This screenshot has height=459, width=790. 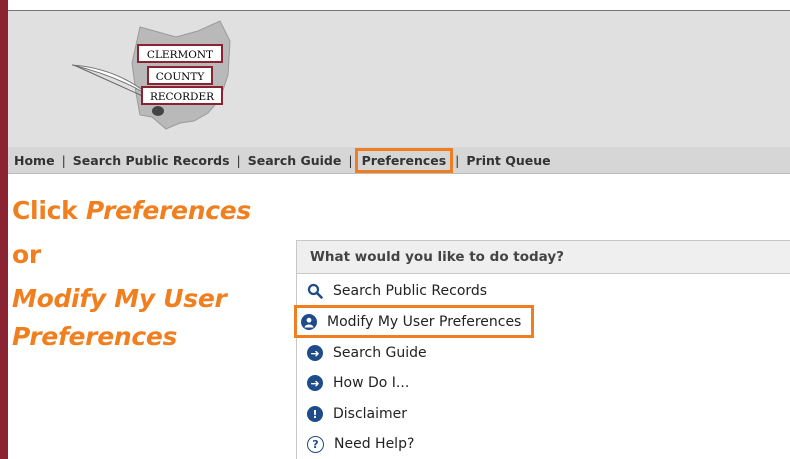 I want to click on user-icon, so click(x=309, y=321).